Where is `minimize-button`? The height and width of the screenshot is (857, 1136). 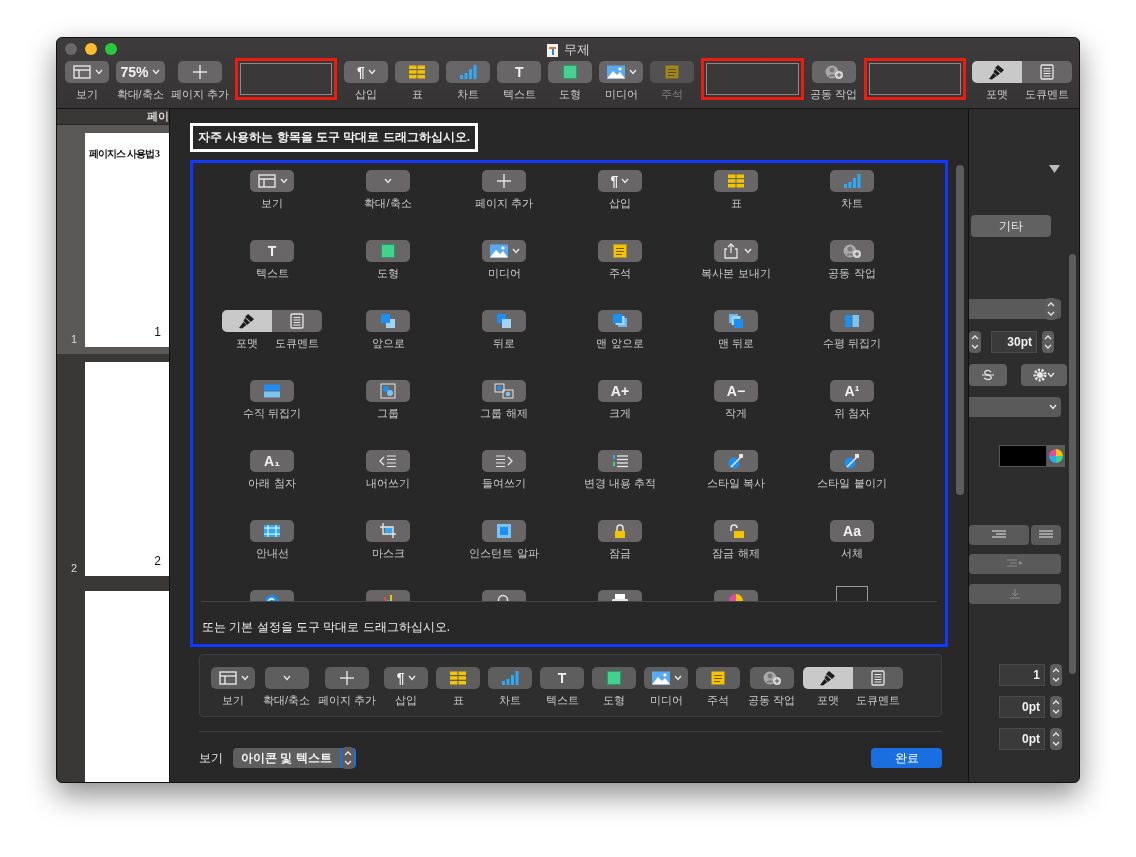 minimize-button is located at coordinates (91, 48).